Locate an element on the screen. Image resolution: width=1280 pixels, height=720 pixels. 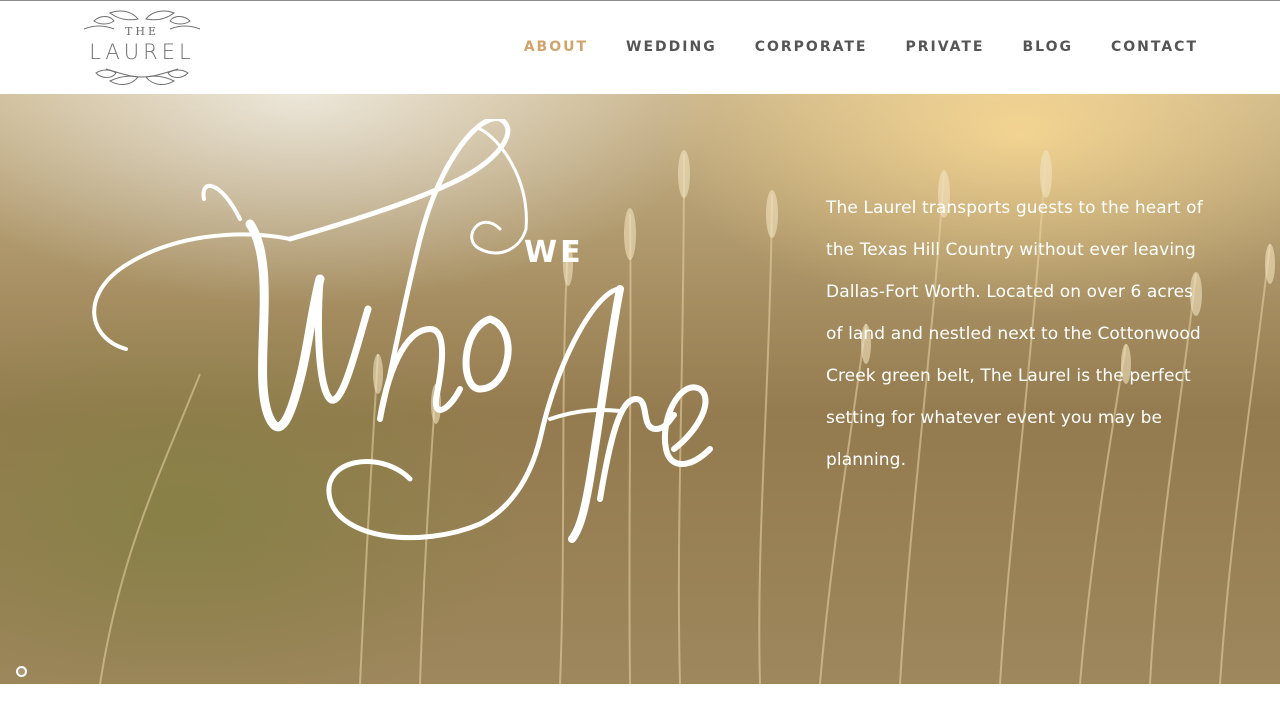
site-logo: THE LAUREL is located at coordinates (142, 48).